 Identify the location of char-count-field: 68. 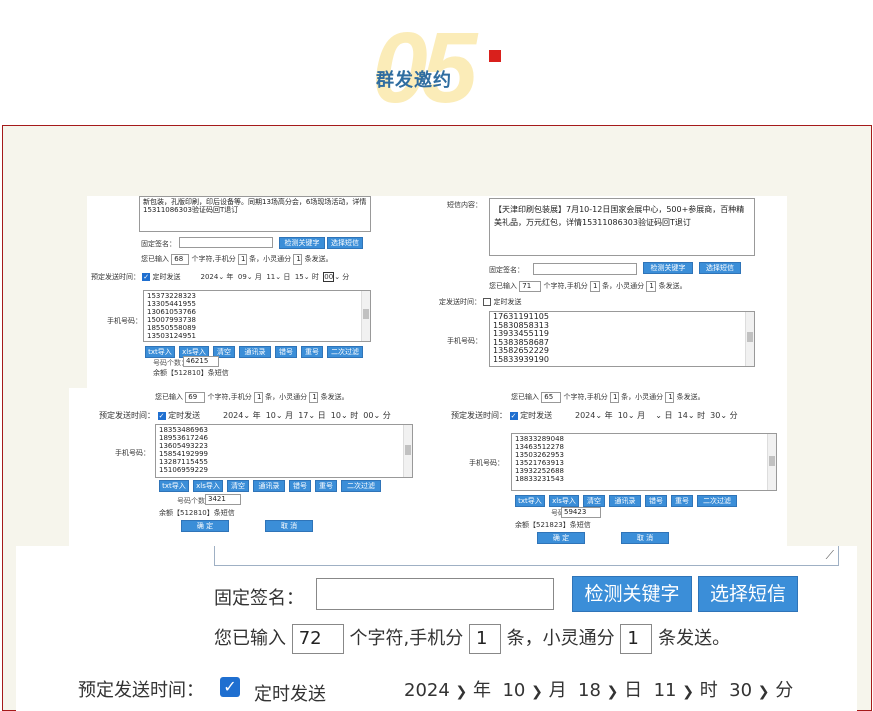
(180, 259).